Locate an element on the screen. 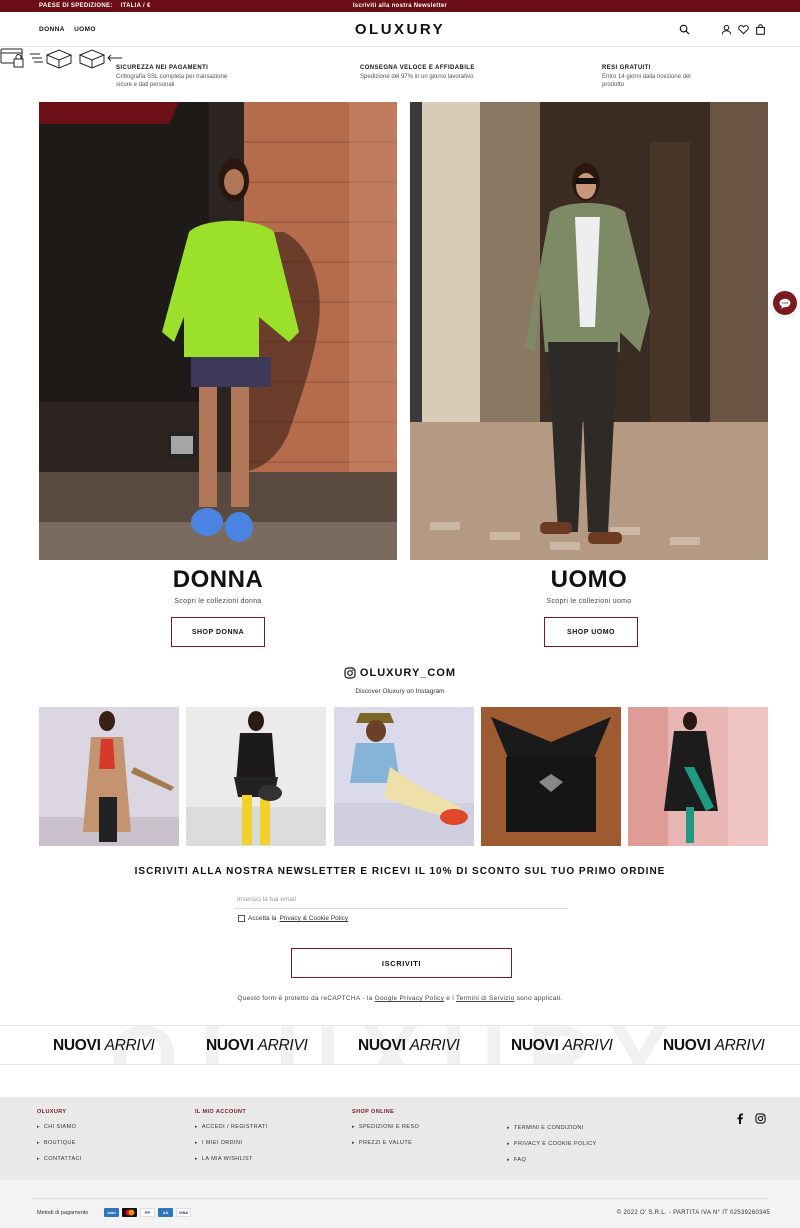 The width and height of the screenshot is (800, 1228). newsletter-email-field is located at coordinates (401, 900).